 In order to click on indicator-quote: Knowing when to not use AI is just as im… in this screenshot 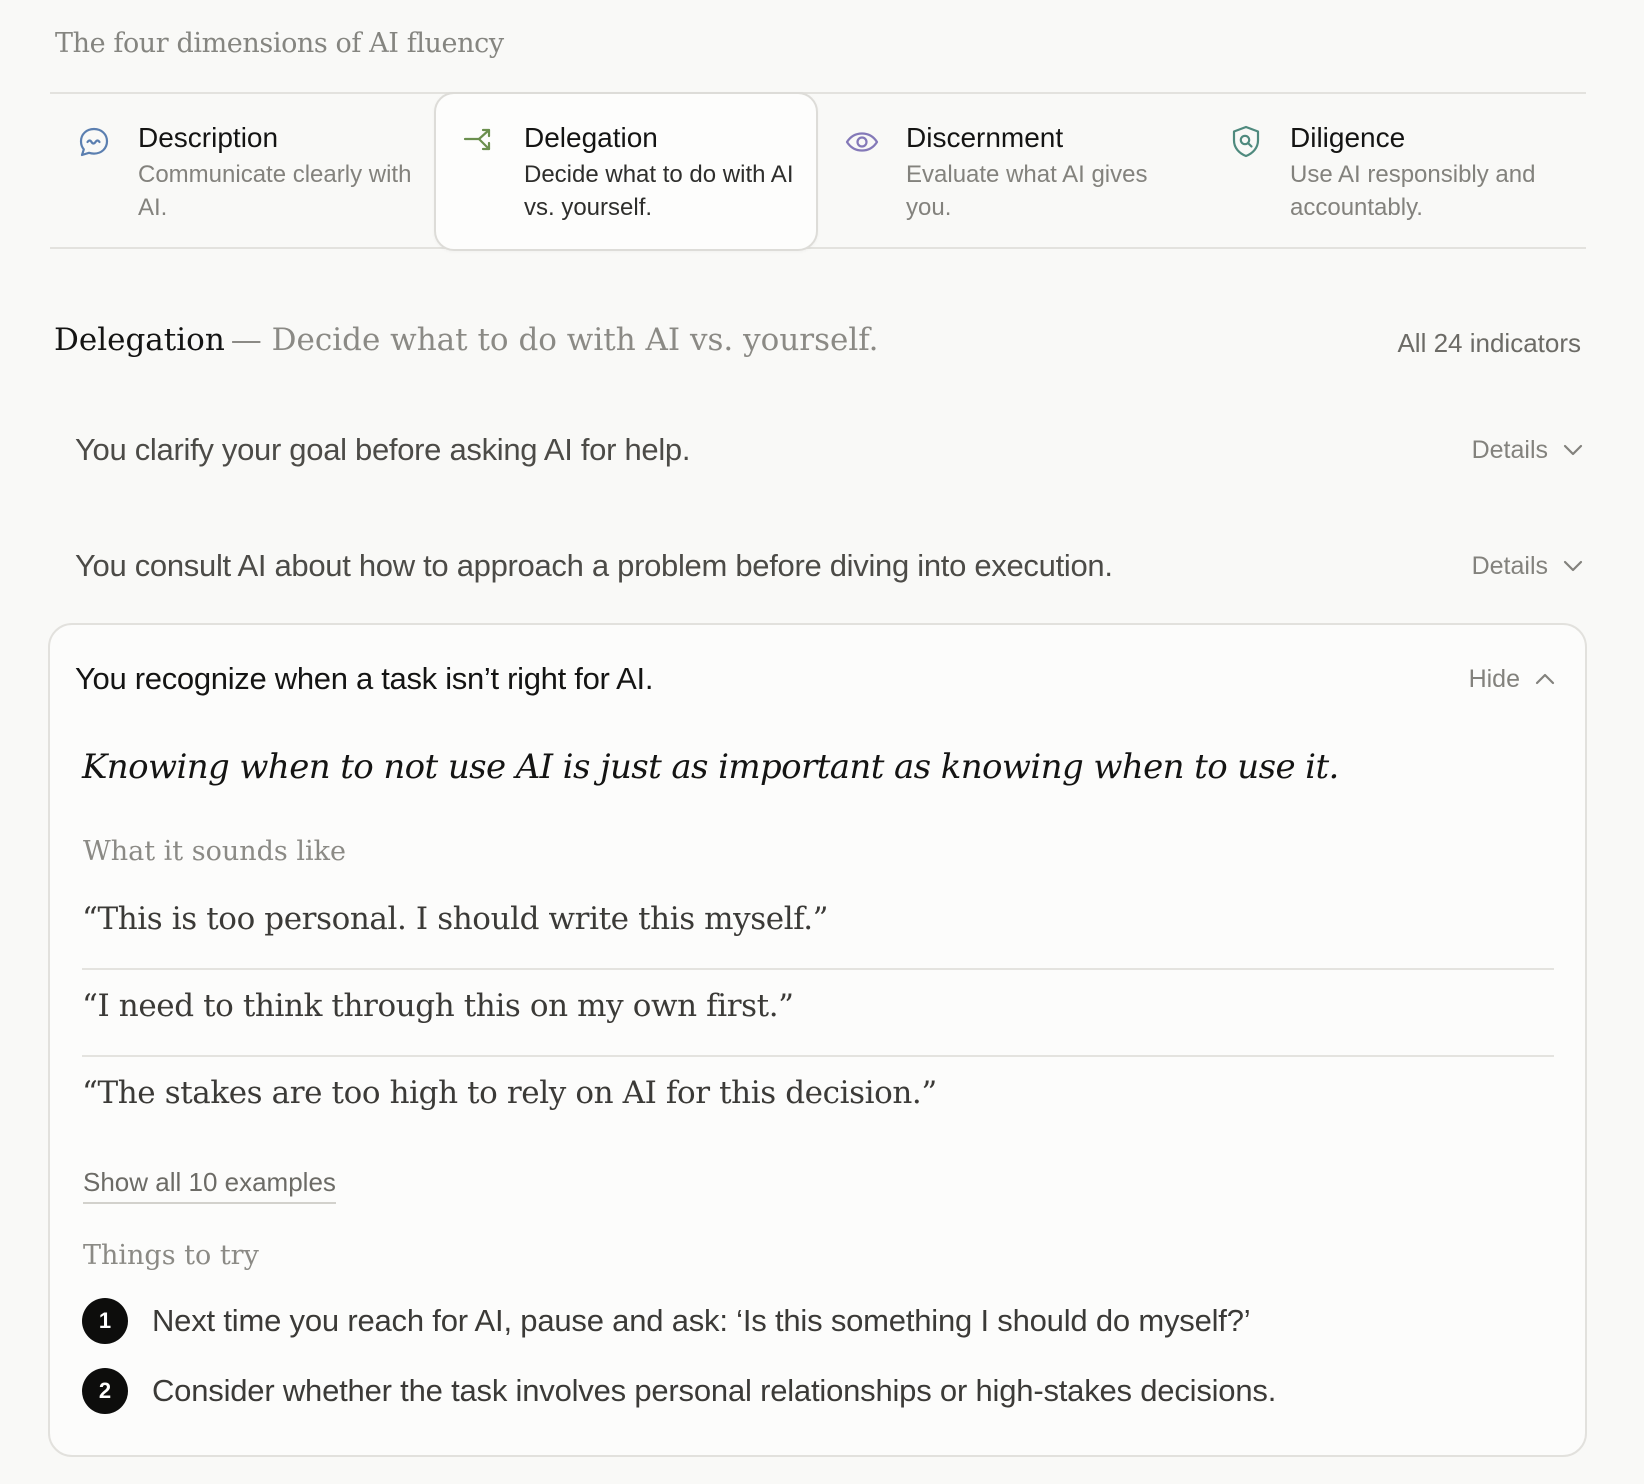, I will do `click(710, 767)`.